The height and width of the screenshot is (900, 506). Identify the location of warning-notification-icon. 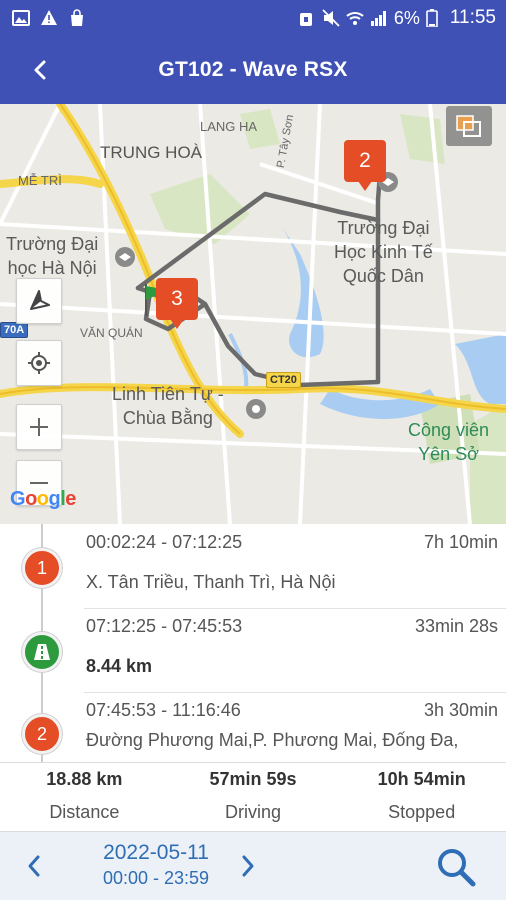
(49, 18).